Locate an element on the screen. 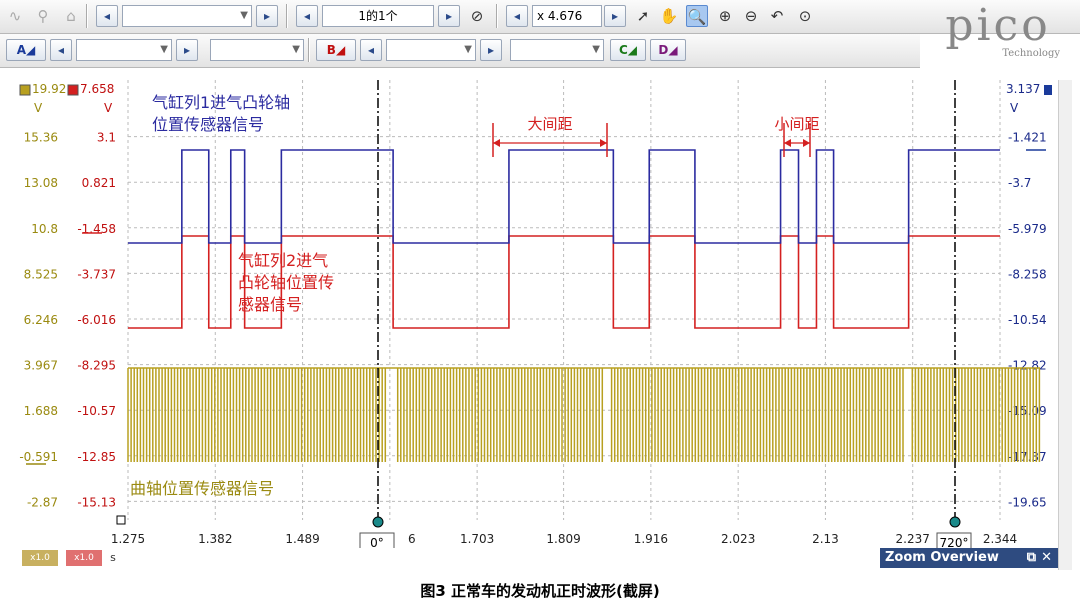 This screenshot has width=1080, height=614. axis-right-tick-label: -5.979 is located at coordinates (1027, 229).